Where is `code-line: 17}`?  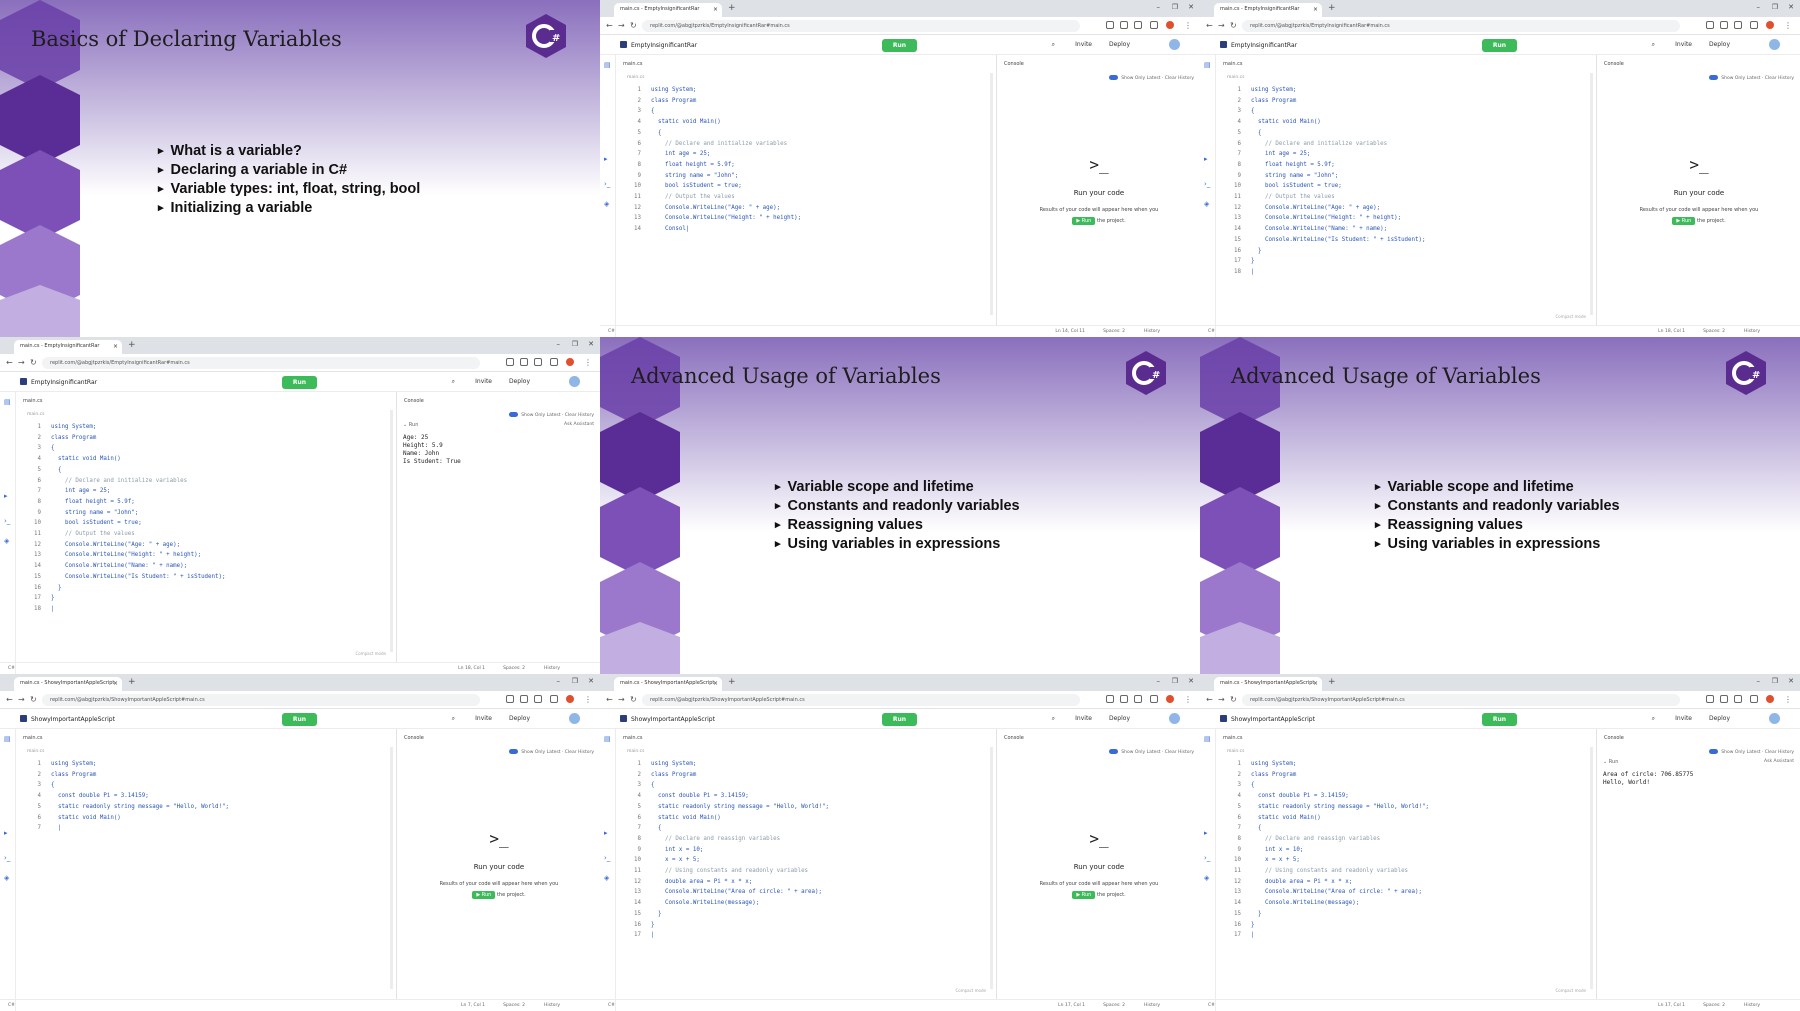
code-line: 17} is located at coordinates (123, 598).